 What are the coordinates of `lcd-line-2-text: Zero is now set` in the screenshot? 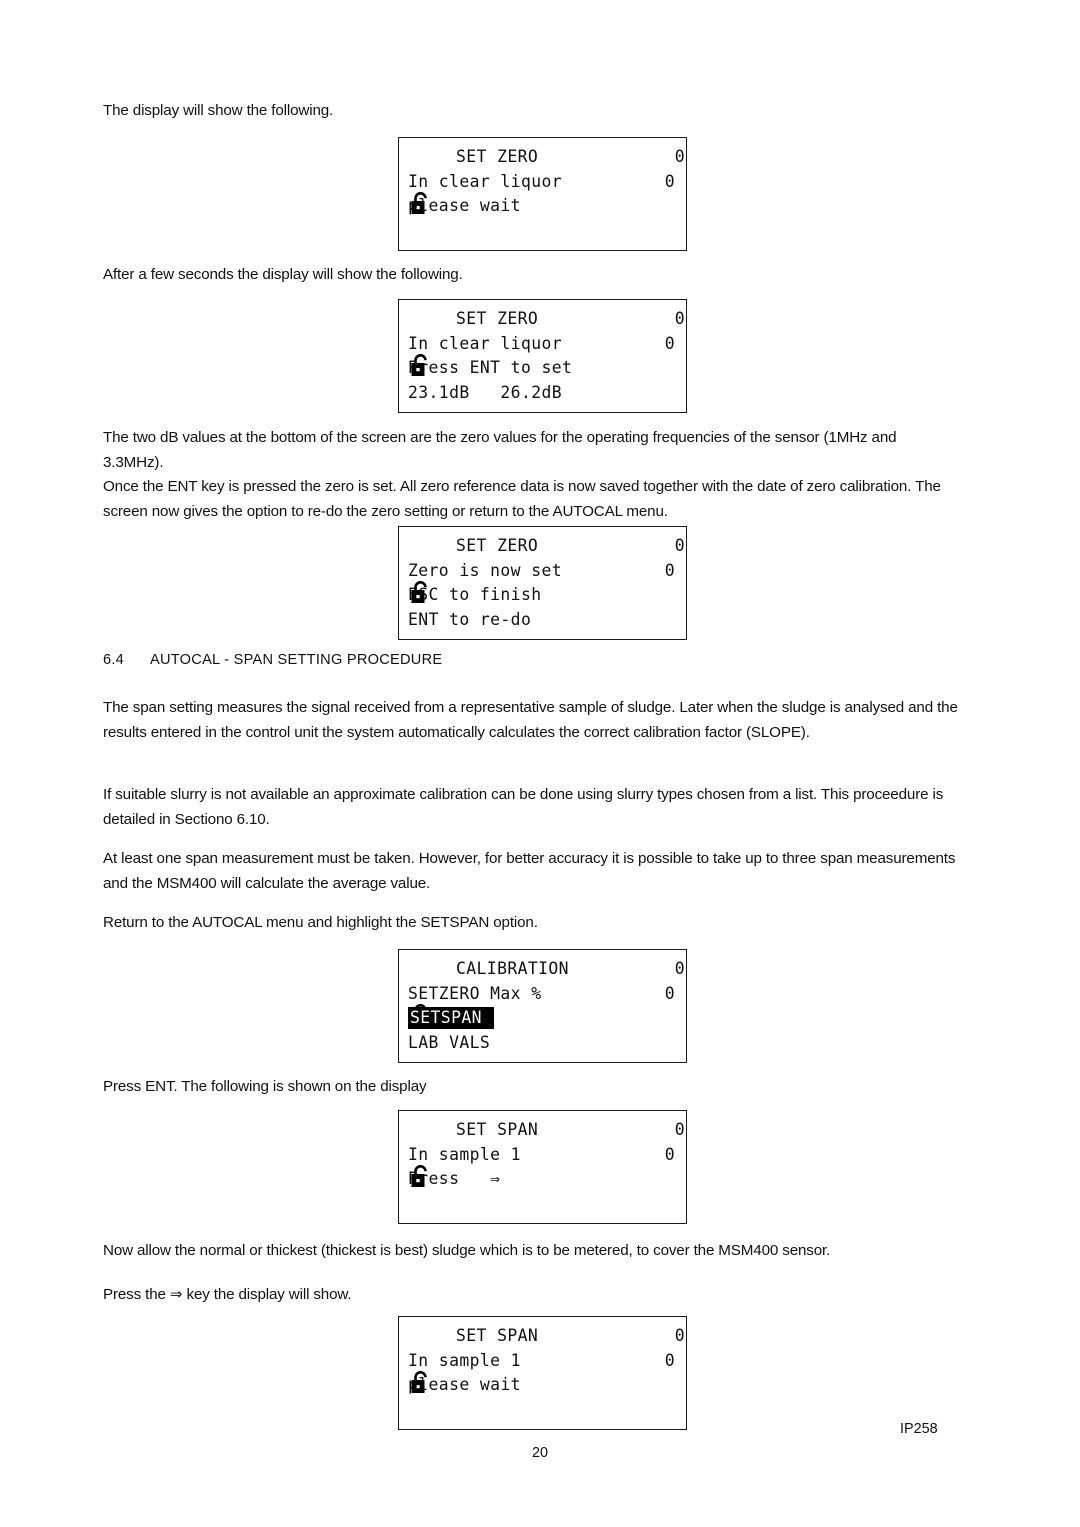 It's located at (485, 570).